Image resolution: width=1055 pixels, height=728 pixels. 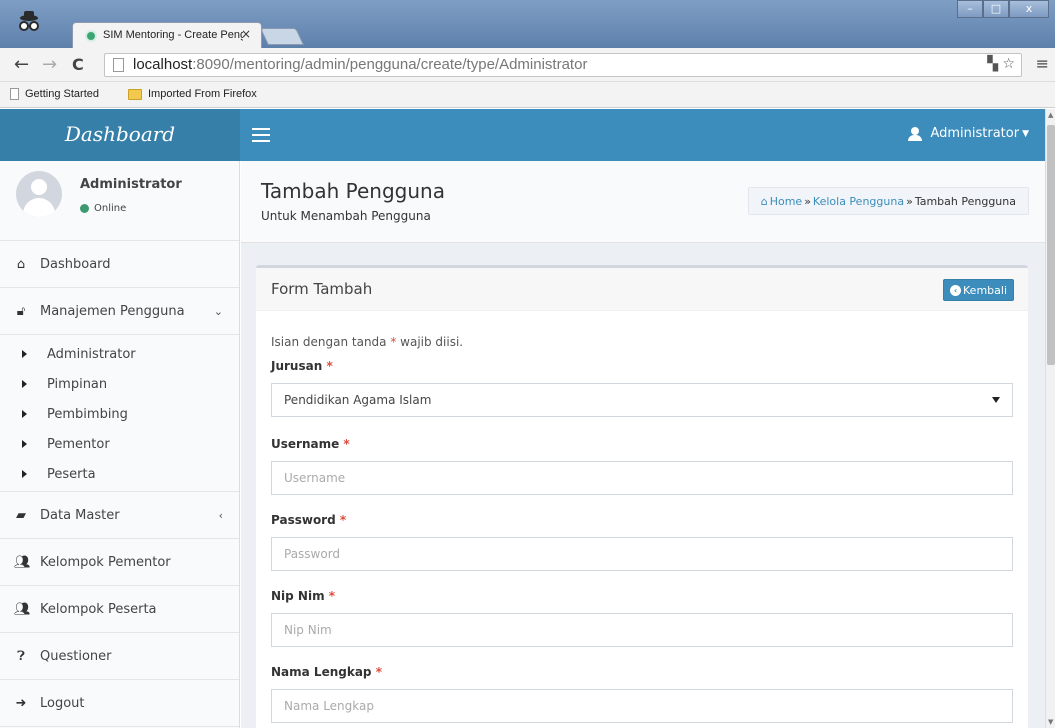 I want to click on form-title: Form Tambah, so click(x=322, y=289).